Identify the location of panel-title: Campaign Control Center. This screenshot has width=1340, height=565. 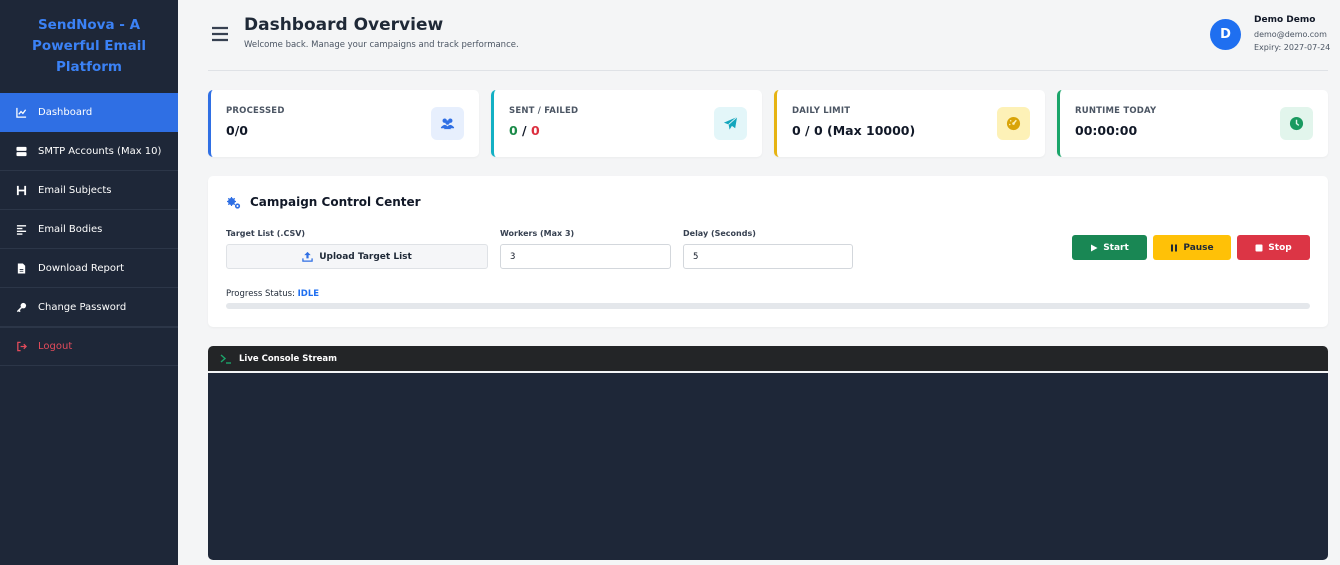
(335, 202).